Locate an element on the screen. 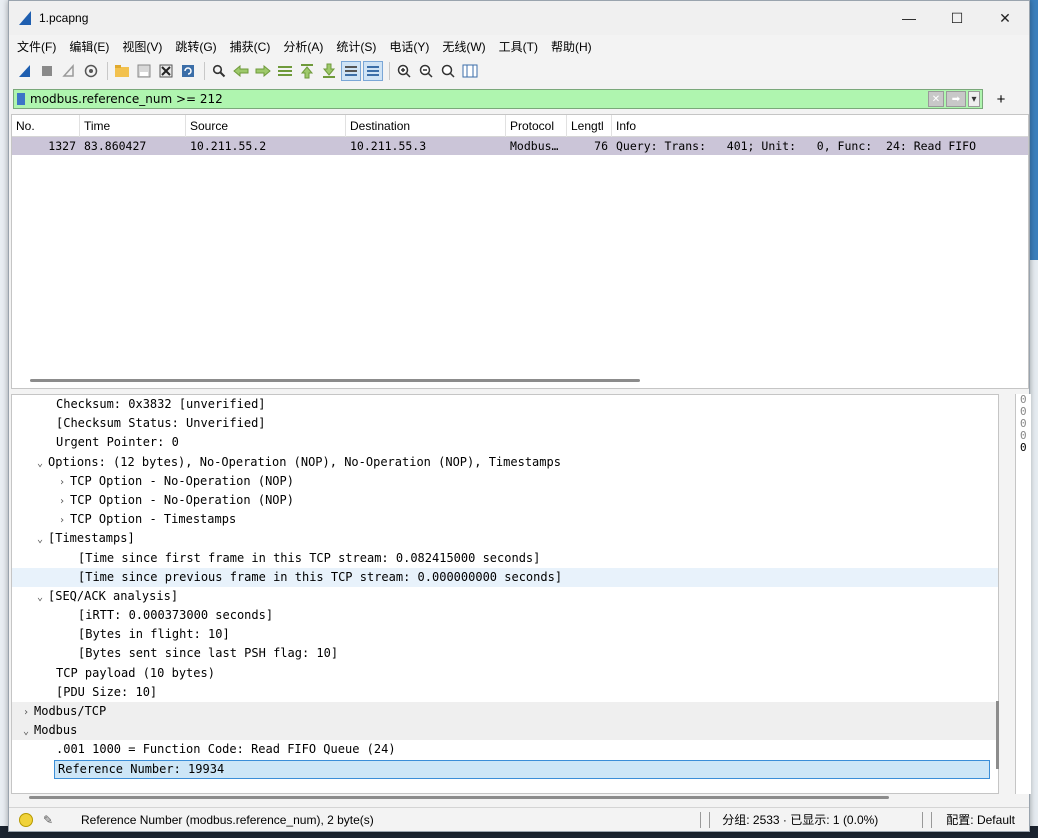  display-filter-text: modbus.reference_num >= 212 is located at coordinates (126, 99).